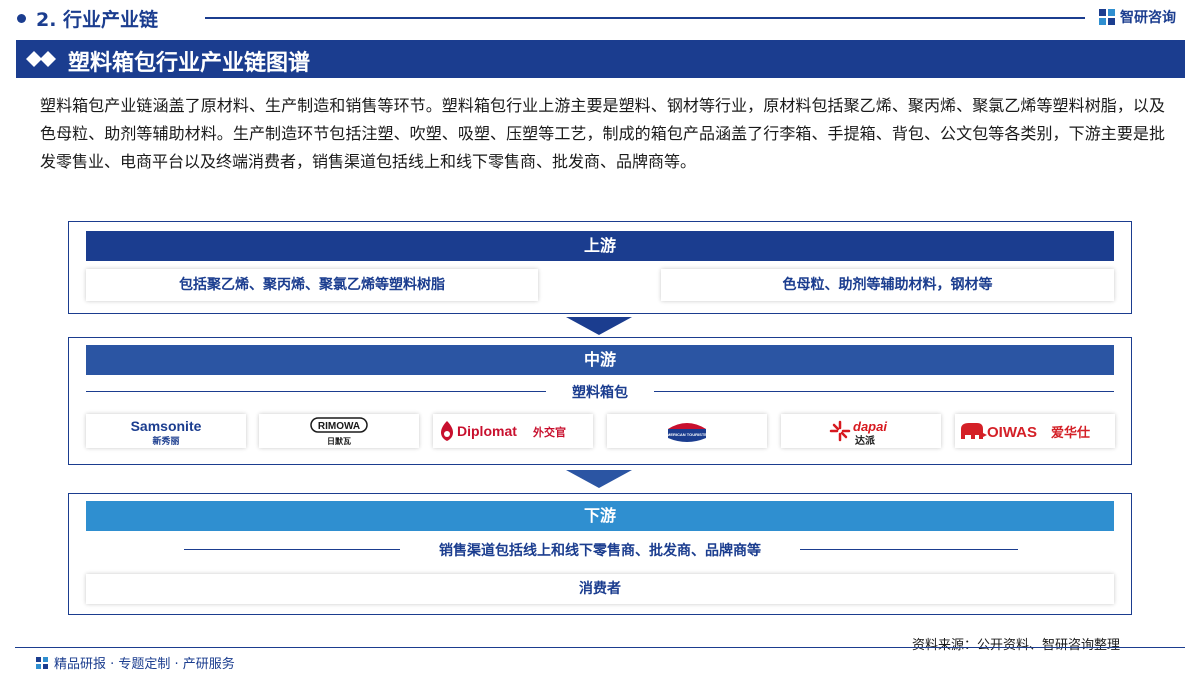 This screenshot has height=674, width=1200. I want to click on brand-logo-oiwas: OIWAS 爱华仕, so click(1035, 431).